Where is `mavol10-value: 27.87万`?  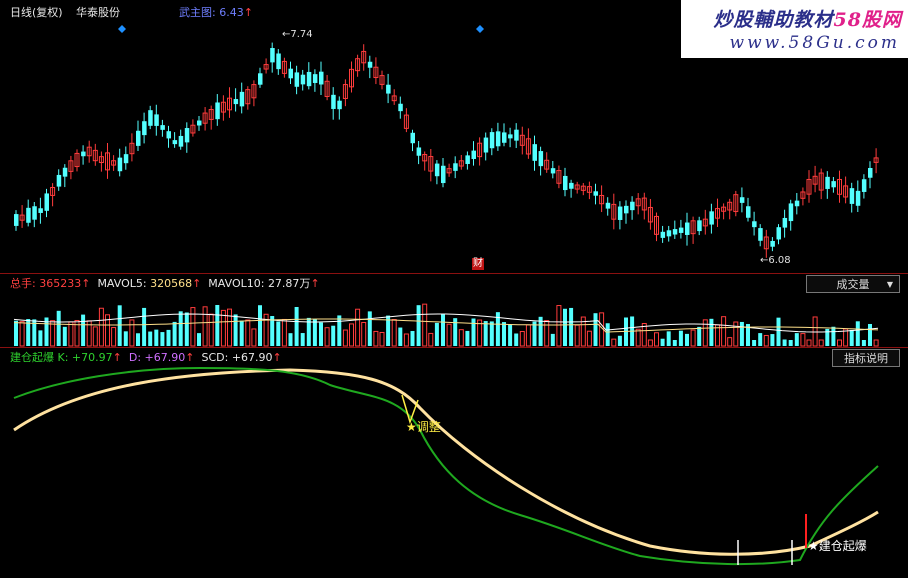 mavol10-value: 27.87万 is located at coordinates (289, 283).